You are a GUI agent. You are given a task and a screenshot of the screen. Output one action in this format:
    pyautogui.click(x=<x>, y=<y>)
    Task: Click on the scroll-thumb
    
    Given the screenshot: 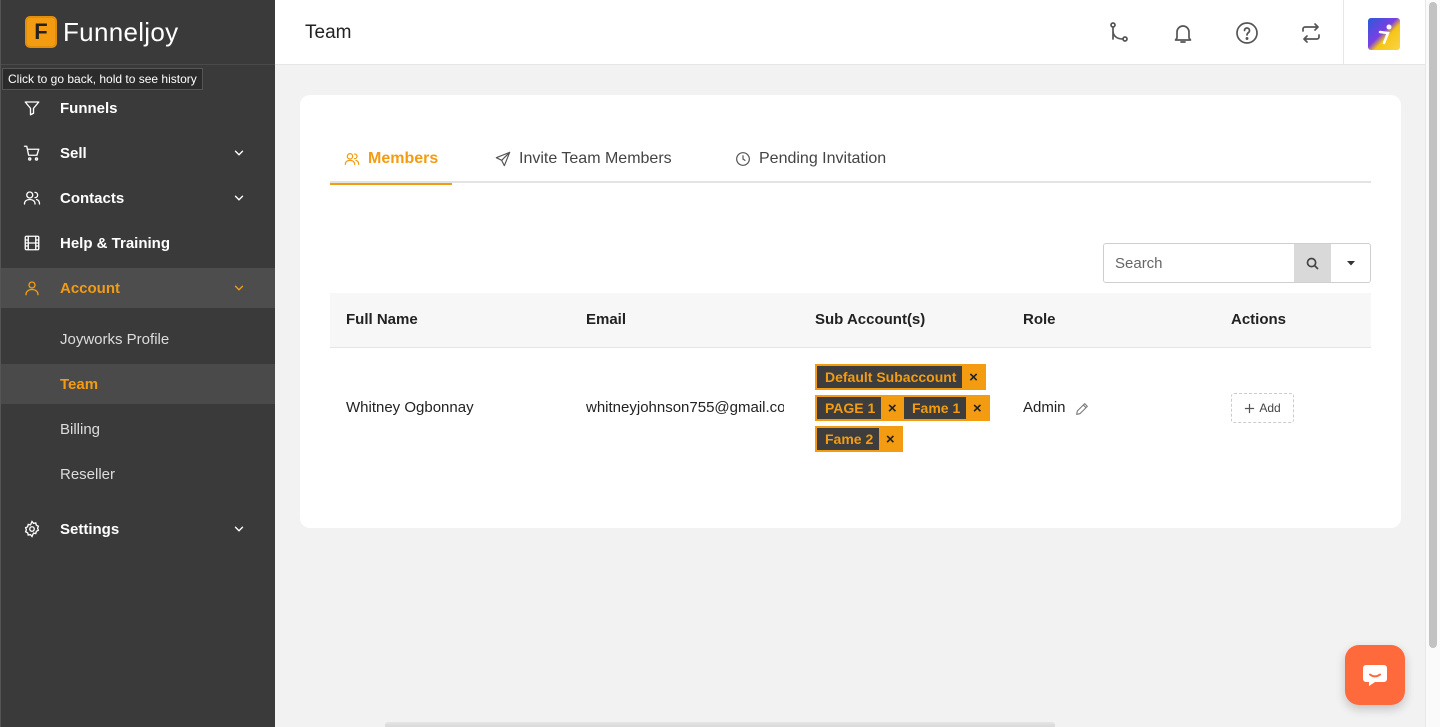 What is the action you would take?
    pyautogui.click(x=1433, y=325)
    